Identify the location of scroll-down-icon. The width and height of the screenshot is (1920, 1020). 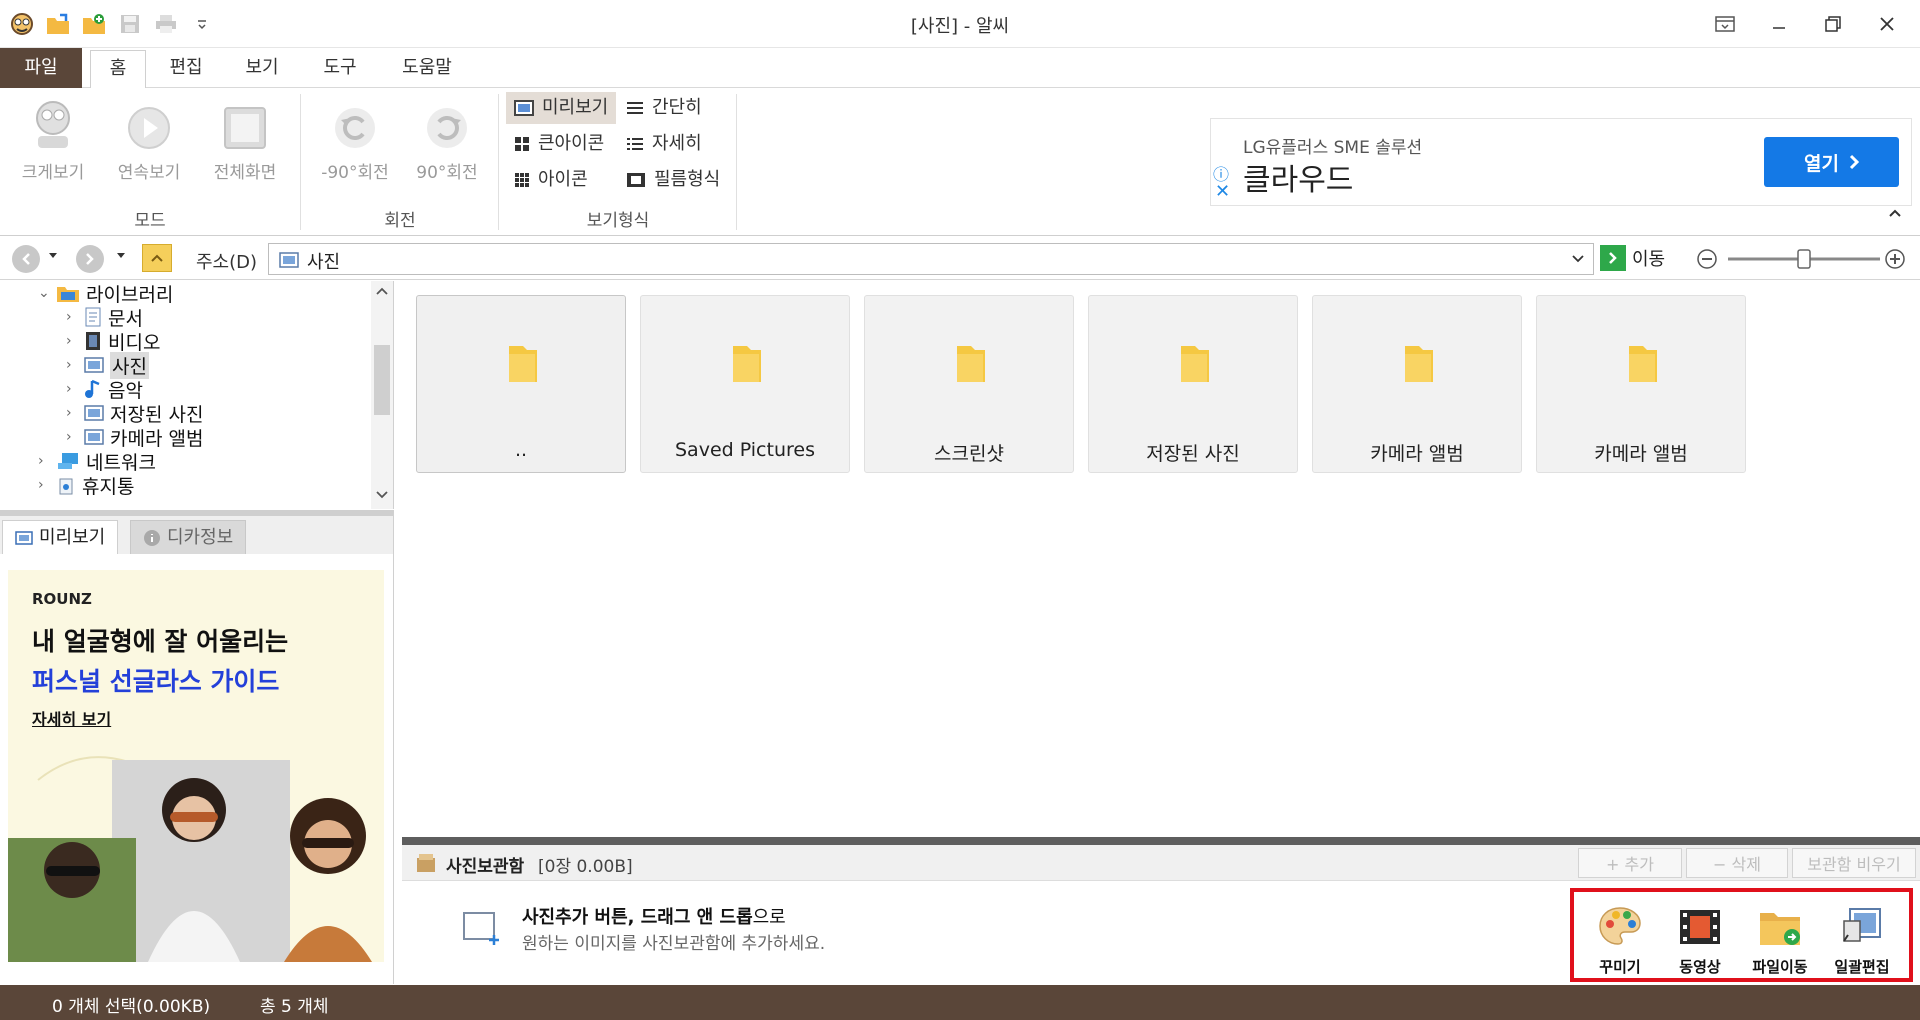
(382, 495).